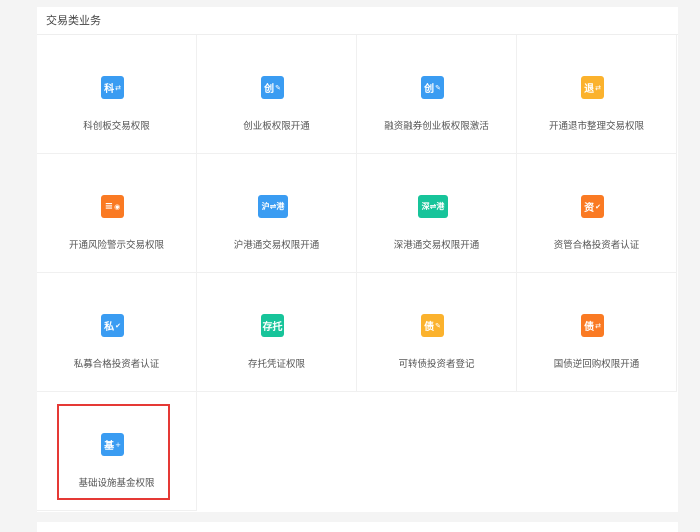 The height and width of the screenshot is (532, 700). I want to click on item-label: 开通退市整理交易权限, so click(596, 126).